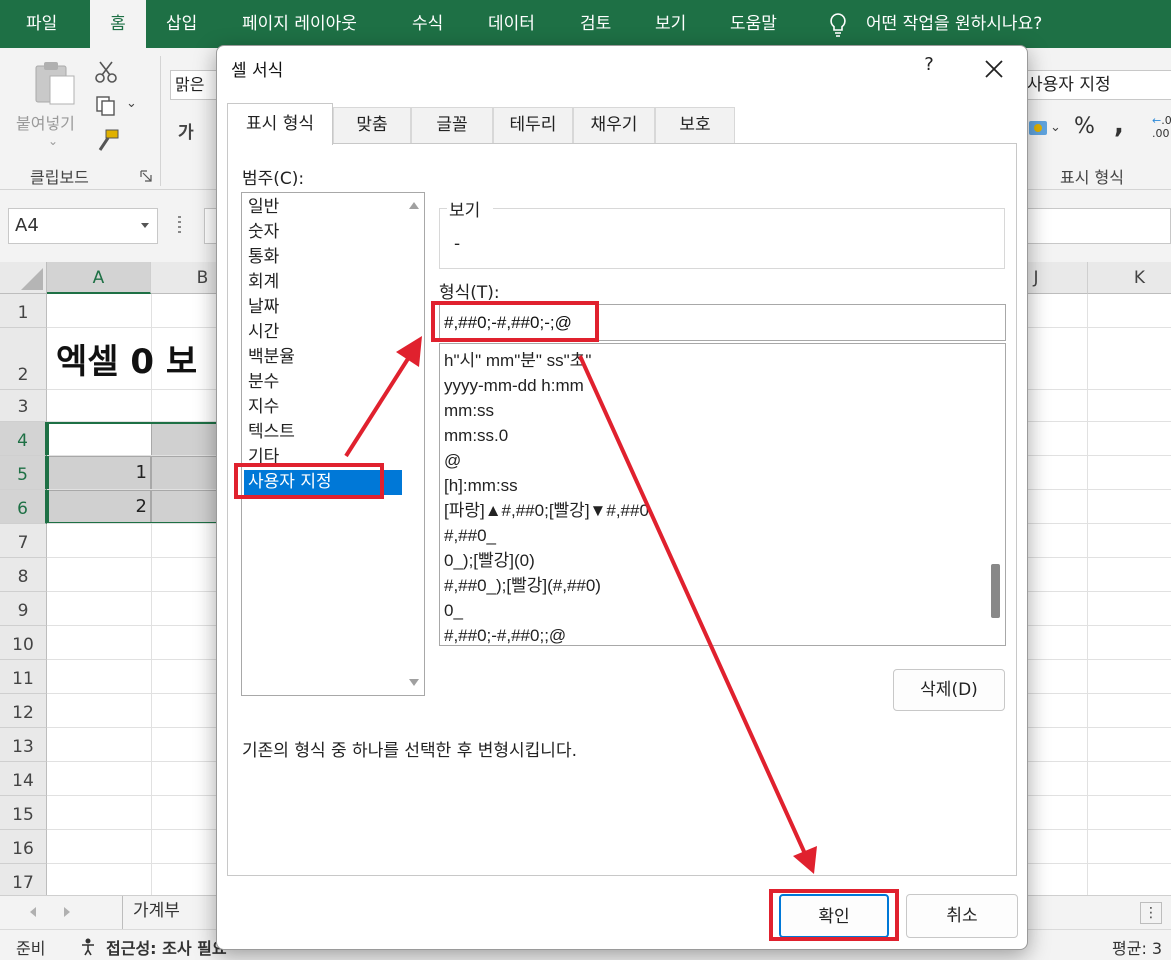 The height and width of the screenshot is (960, 1171). What do you see at coordinates (323, 282) in the screenshot?
I see `category-item: 회계` at bounding box center [323, 282].